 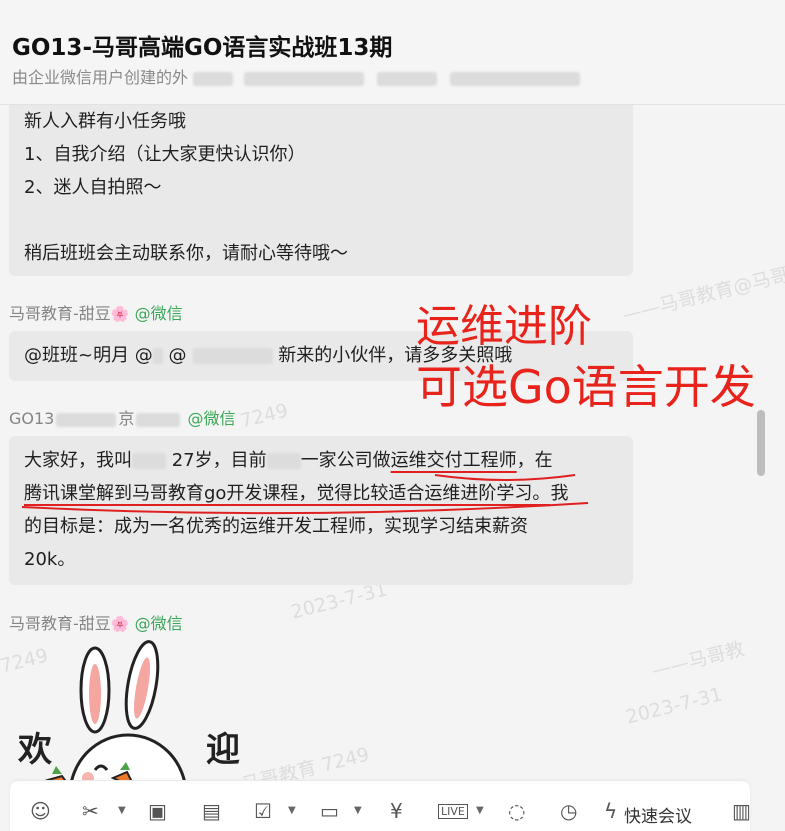 What do you see at coordinates (610, 811) in the screenshot?
I see `lightning-icon: ϟ` at bounding box center [610, 811].